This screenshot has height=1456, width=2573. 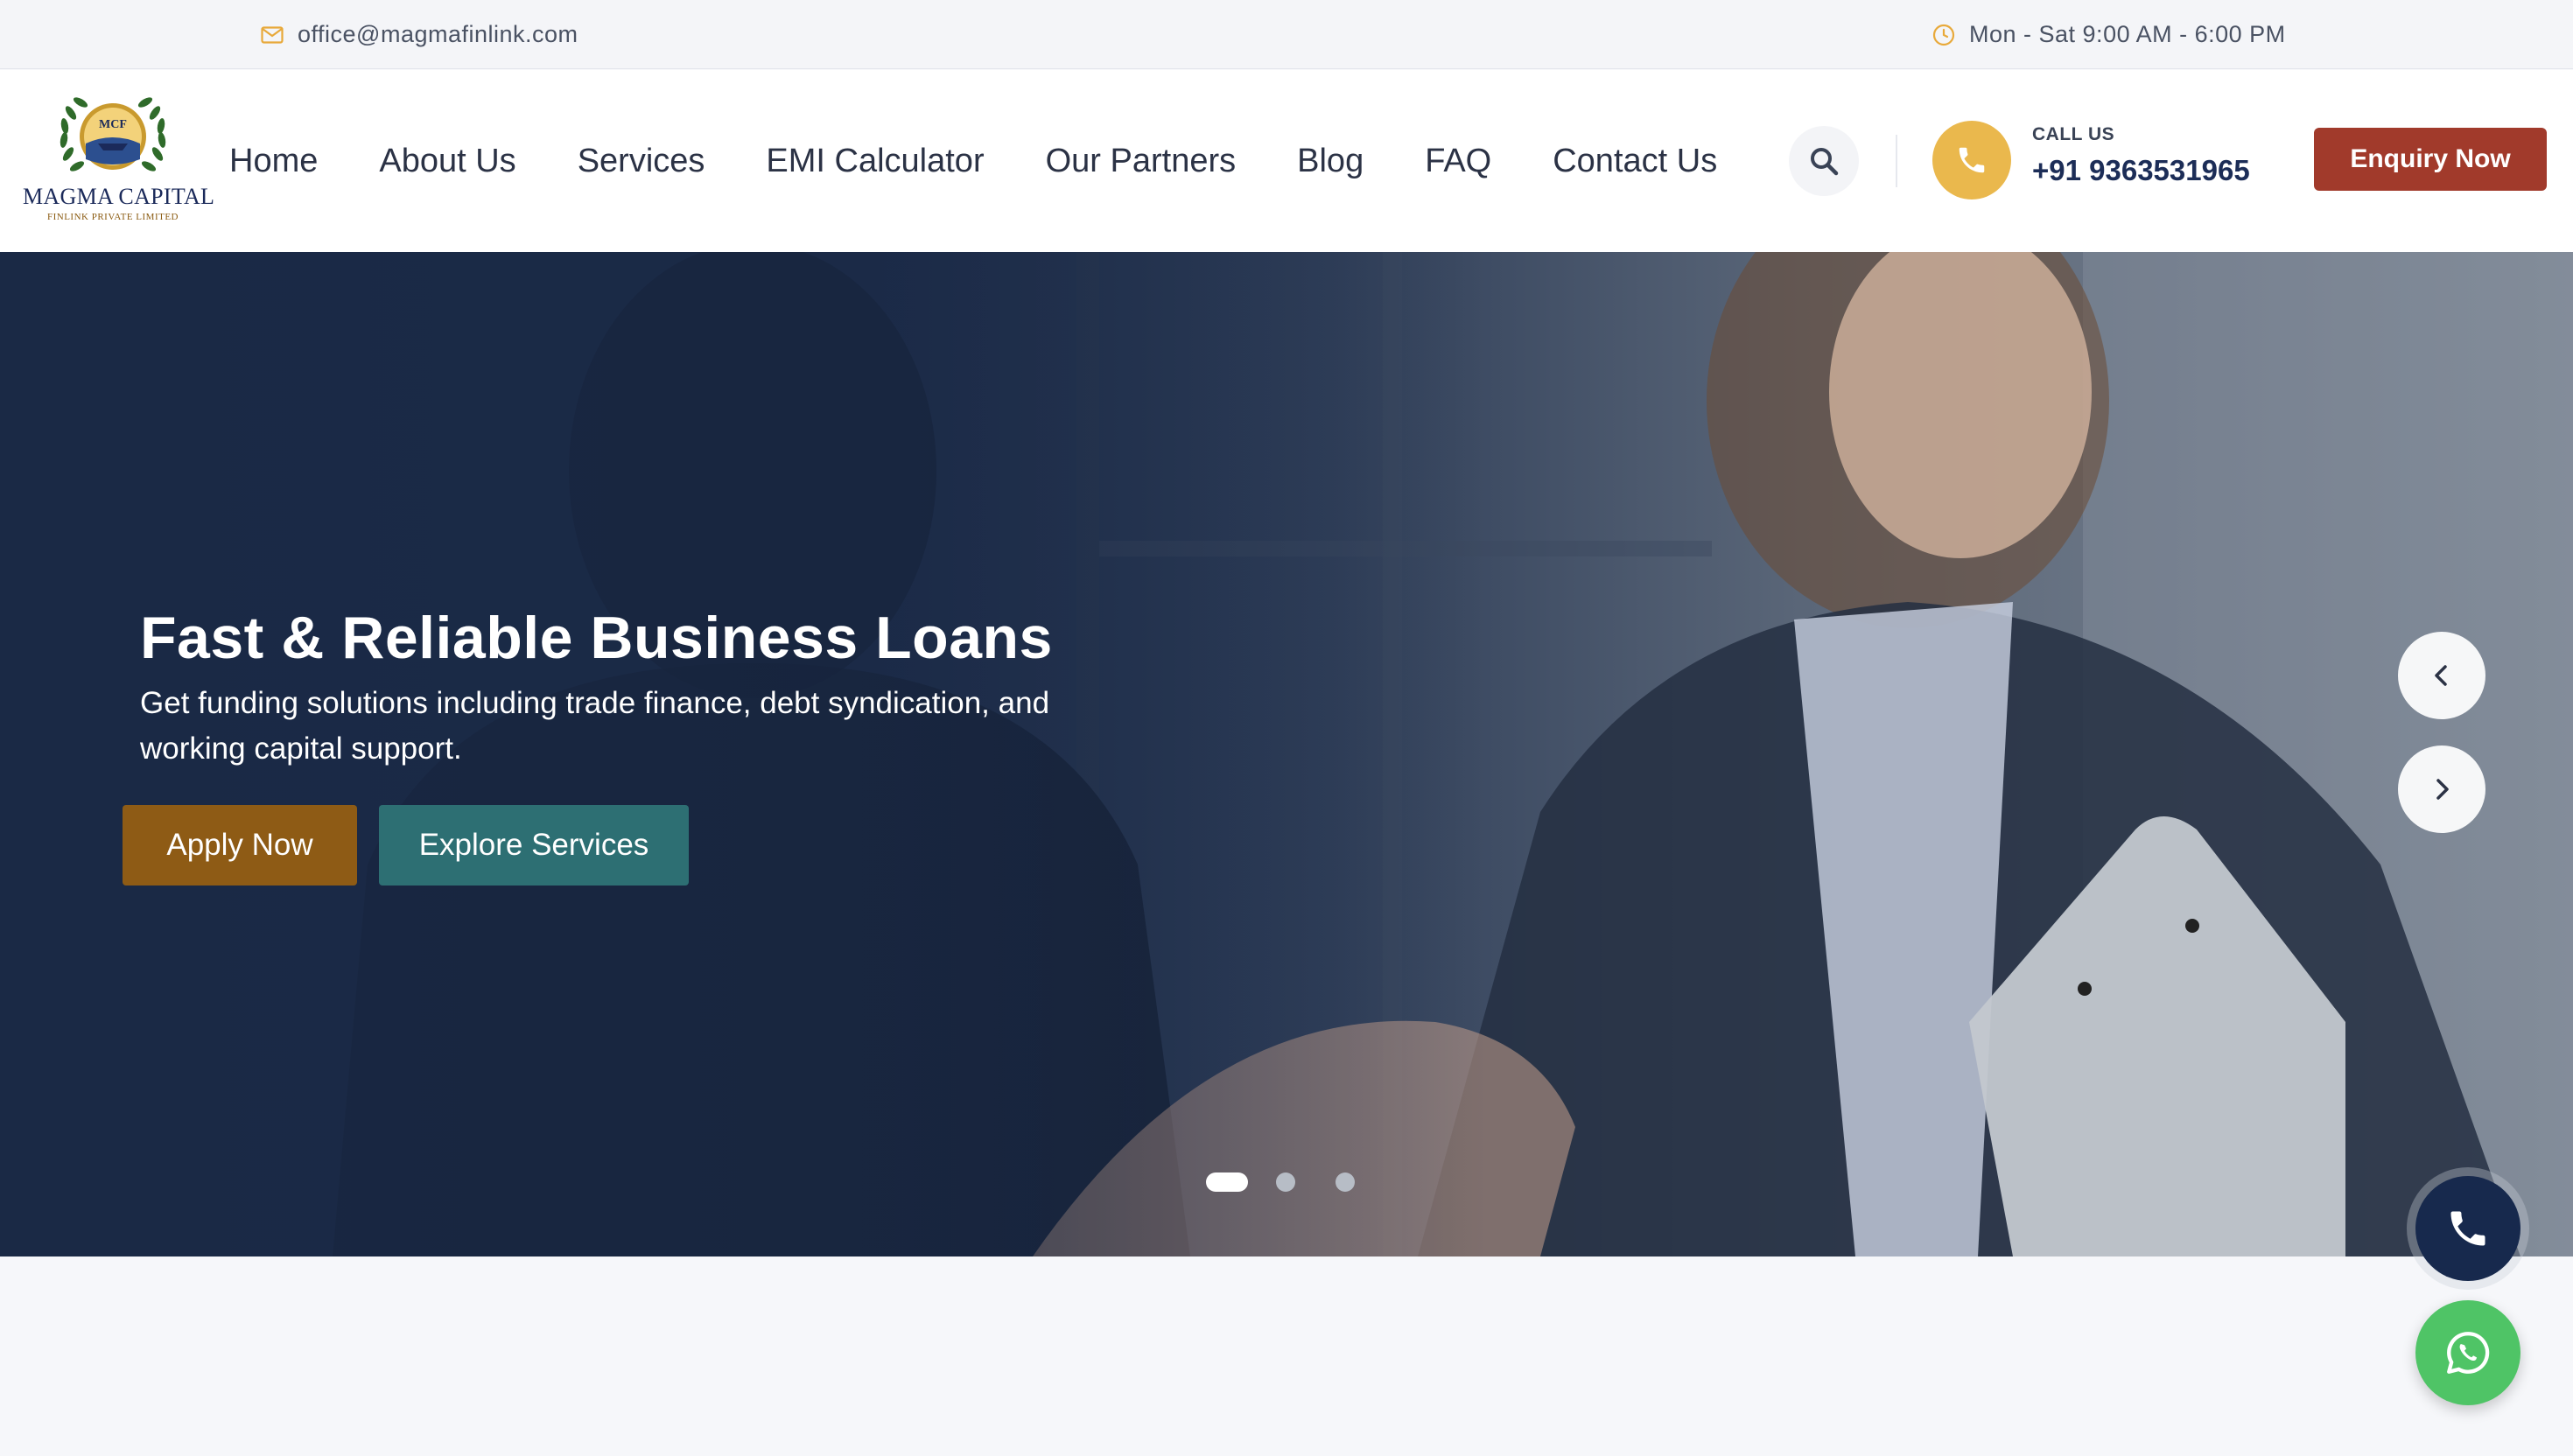 I want to click on search-icon, so click(x=1825, y=162).